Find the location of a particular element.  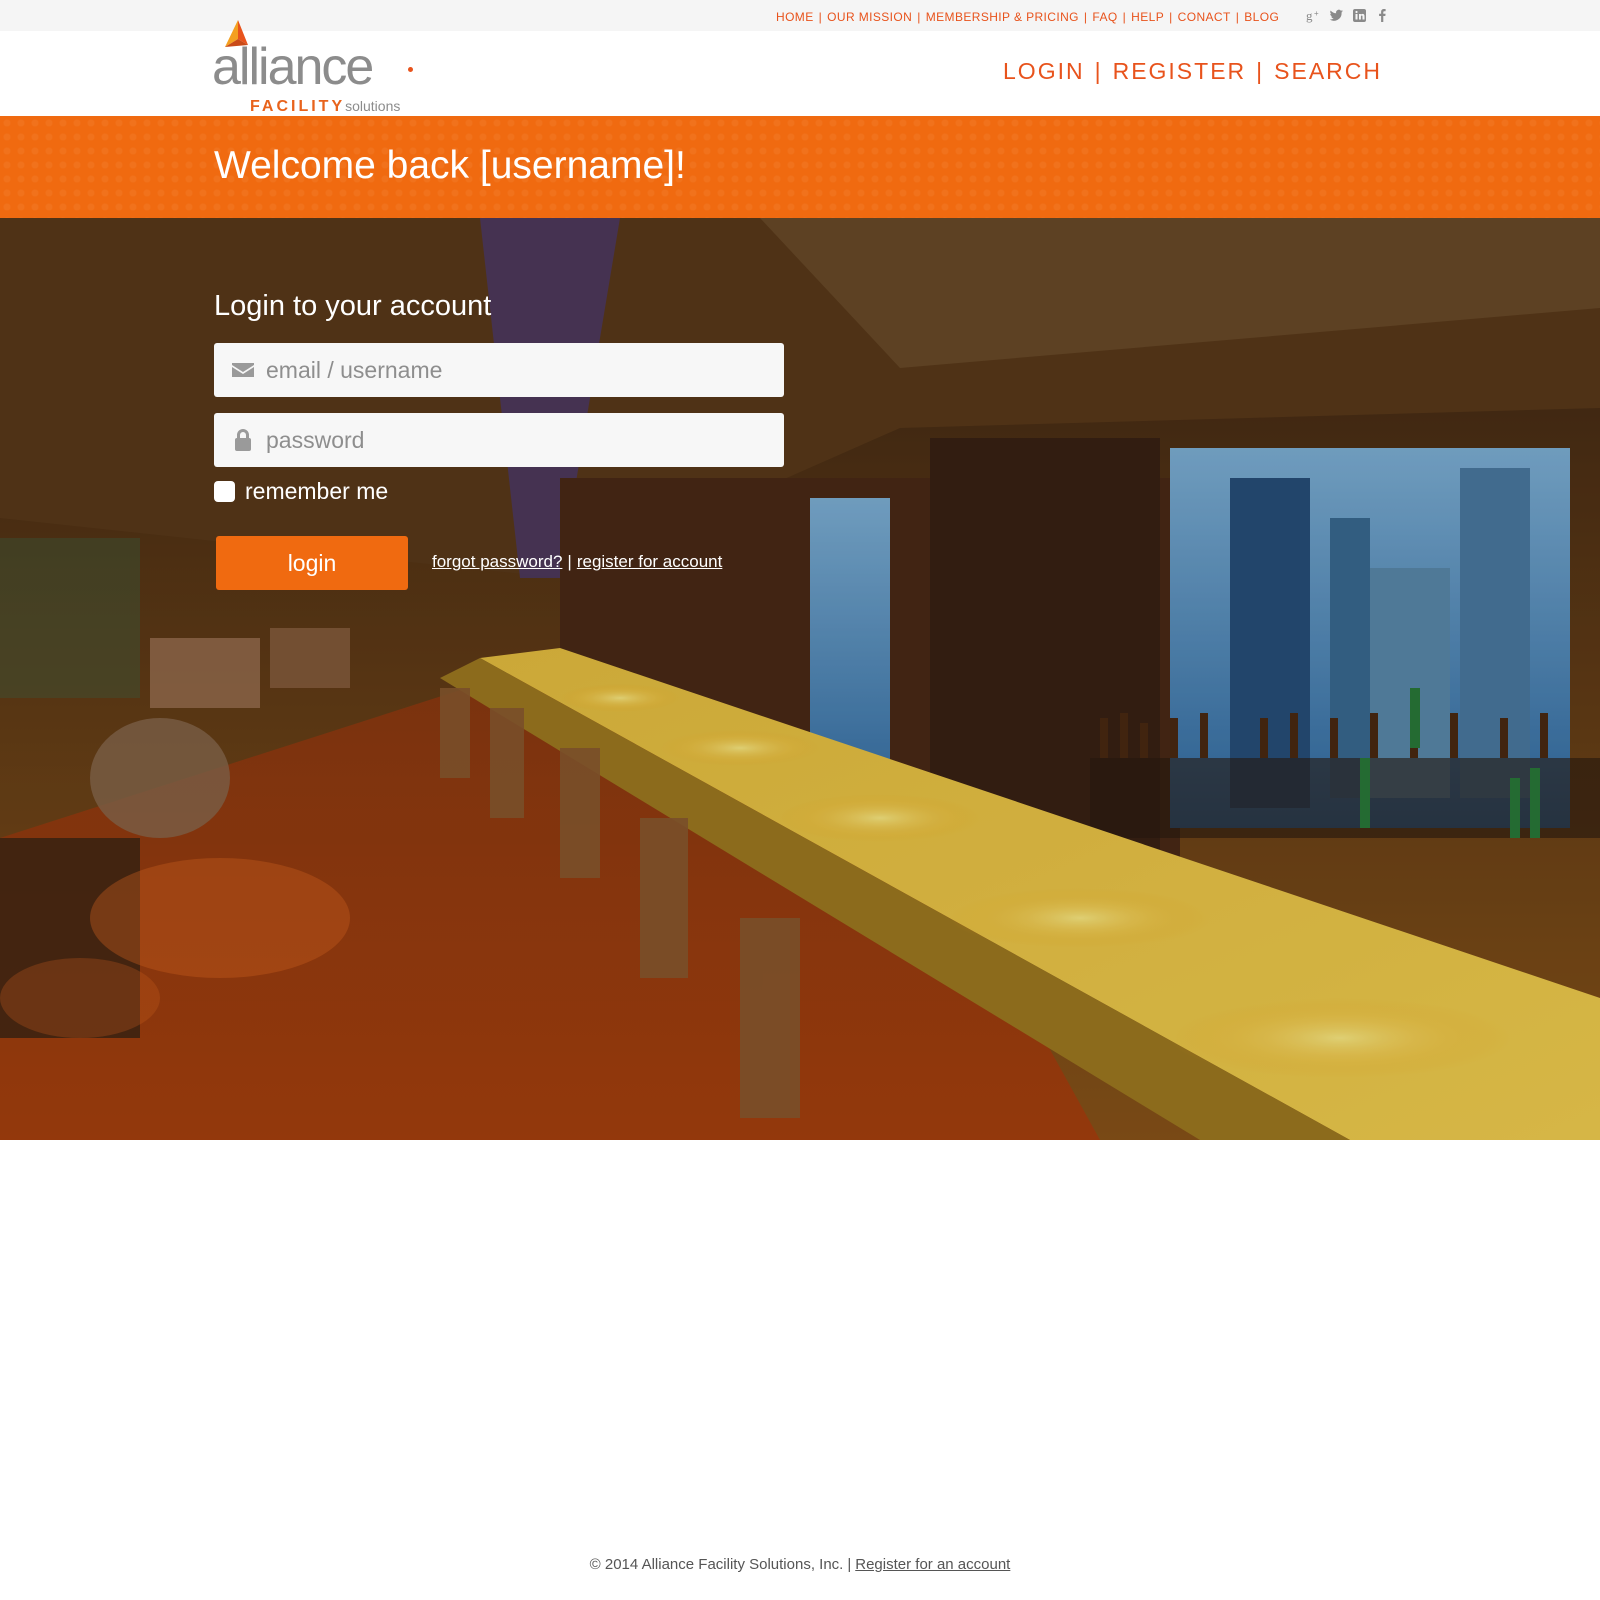

nav-search-link: SEARCH is located at coordinates (1328, 71).